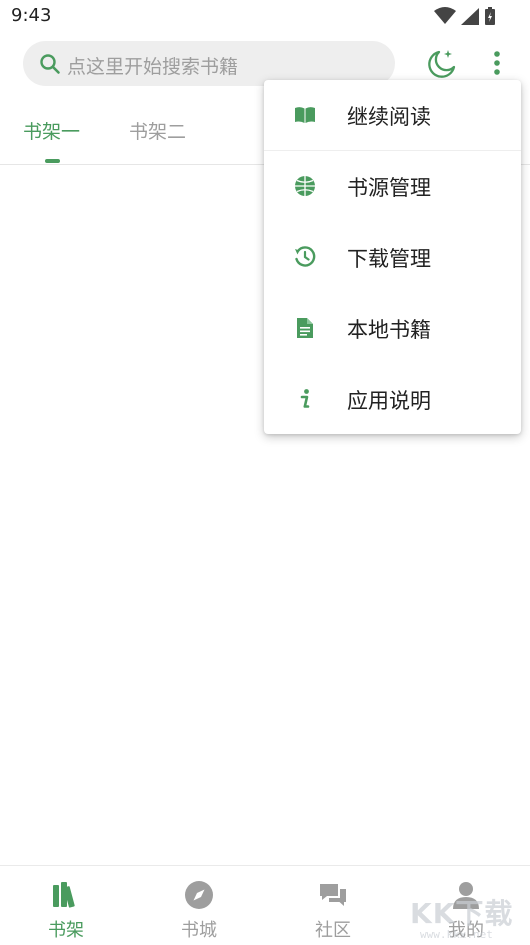 This screenshot has width=530, height=945. What do you see at coordinates (31, 15) in the screenshot?
I see `status-time: 9:43` at bounding box center [31, 15].